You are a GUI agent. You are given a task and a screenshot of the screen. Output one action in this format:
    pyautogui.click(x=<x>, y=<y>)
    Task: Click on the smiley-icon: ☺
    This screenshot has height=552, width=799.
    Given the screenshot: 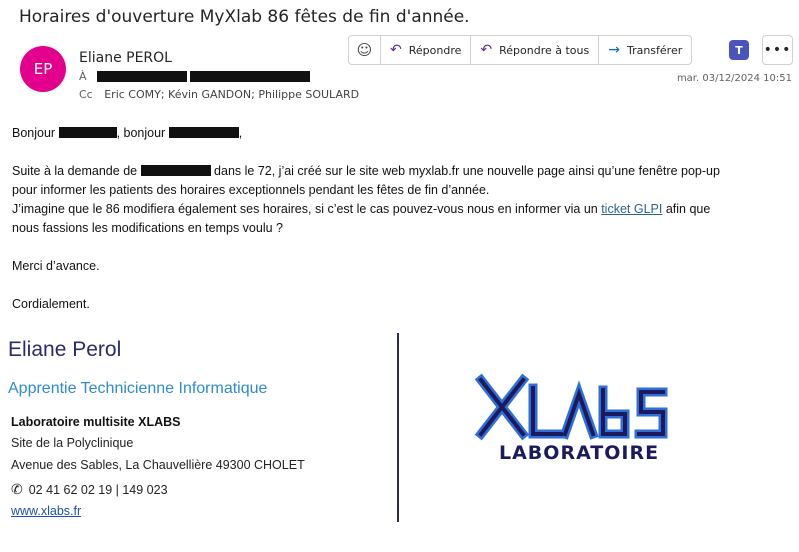 What is the action you would take?
    pyautogui.click(x=364, y=50)
    